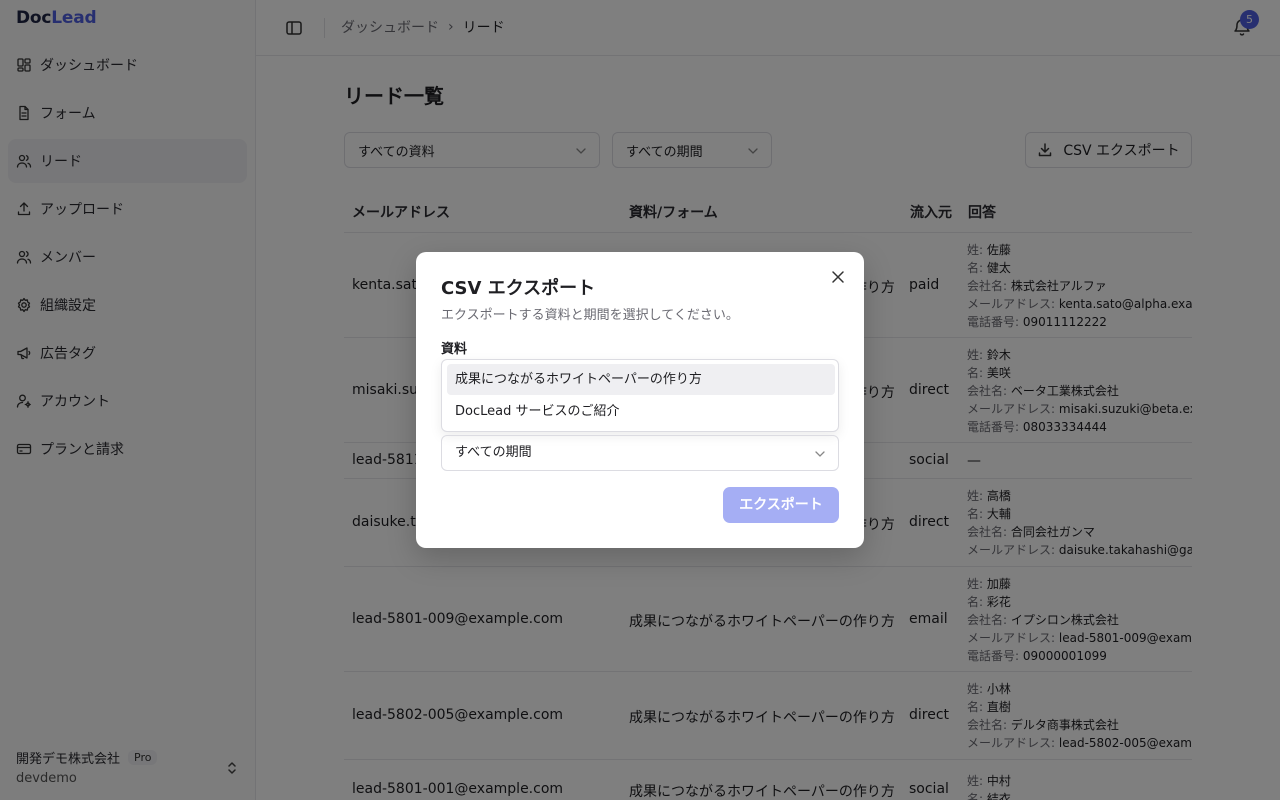  Describe the element at coordinates (641, 411) in the screenshot. I see `material-option: DocLead サービスのご紹介` at that location.